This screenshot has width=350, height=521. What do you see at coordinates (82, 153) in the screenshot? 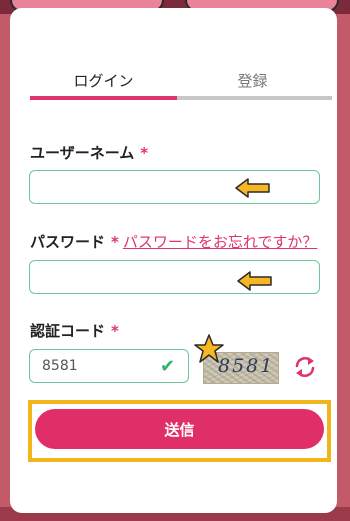
I see `username-label-text: ユーザーネーム` at bounding box center [82, 153].